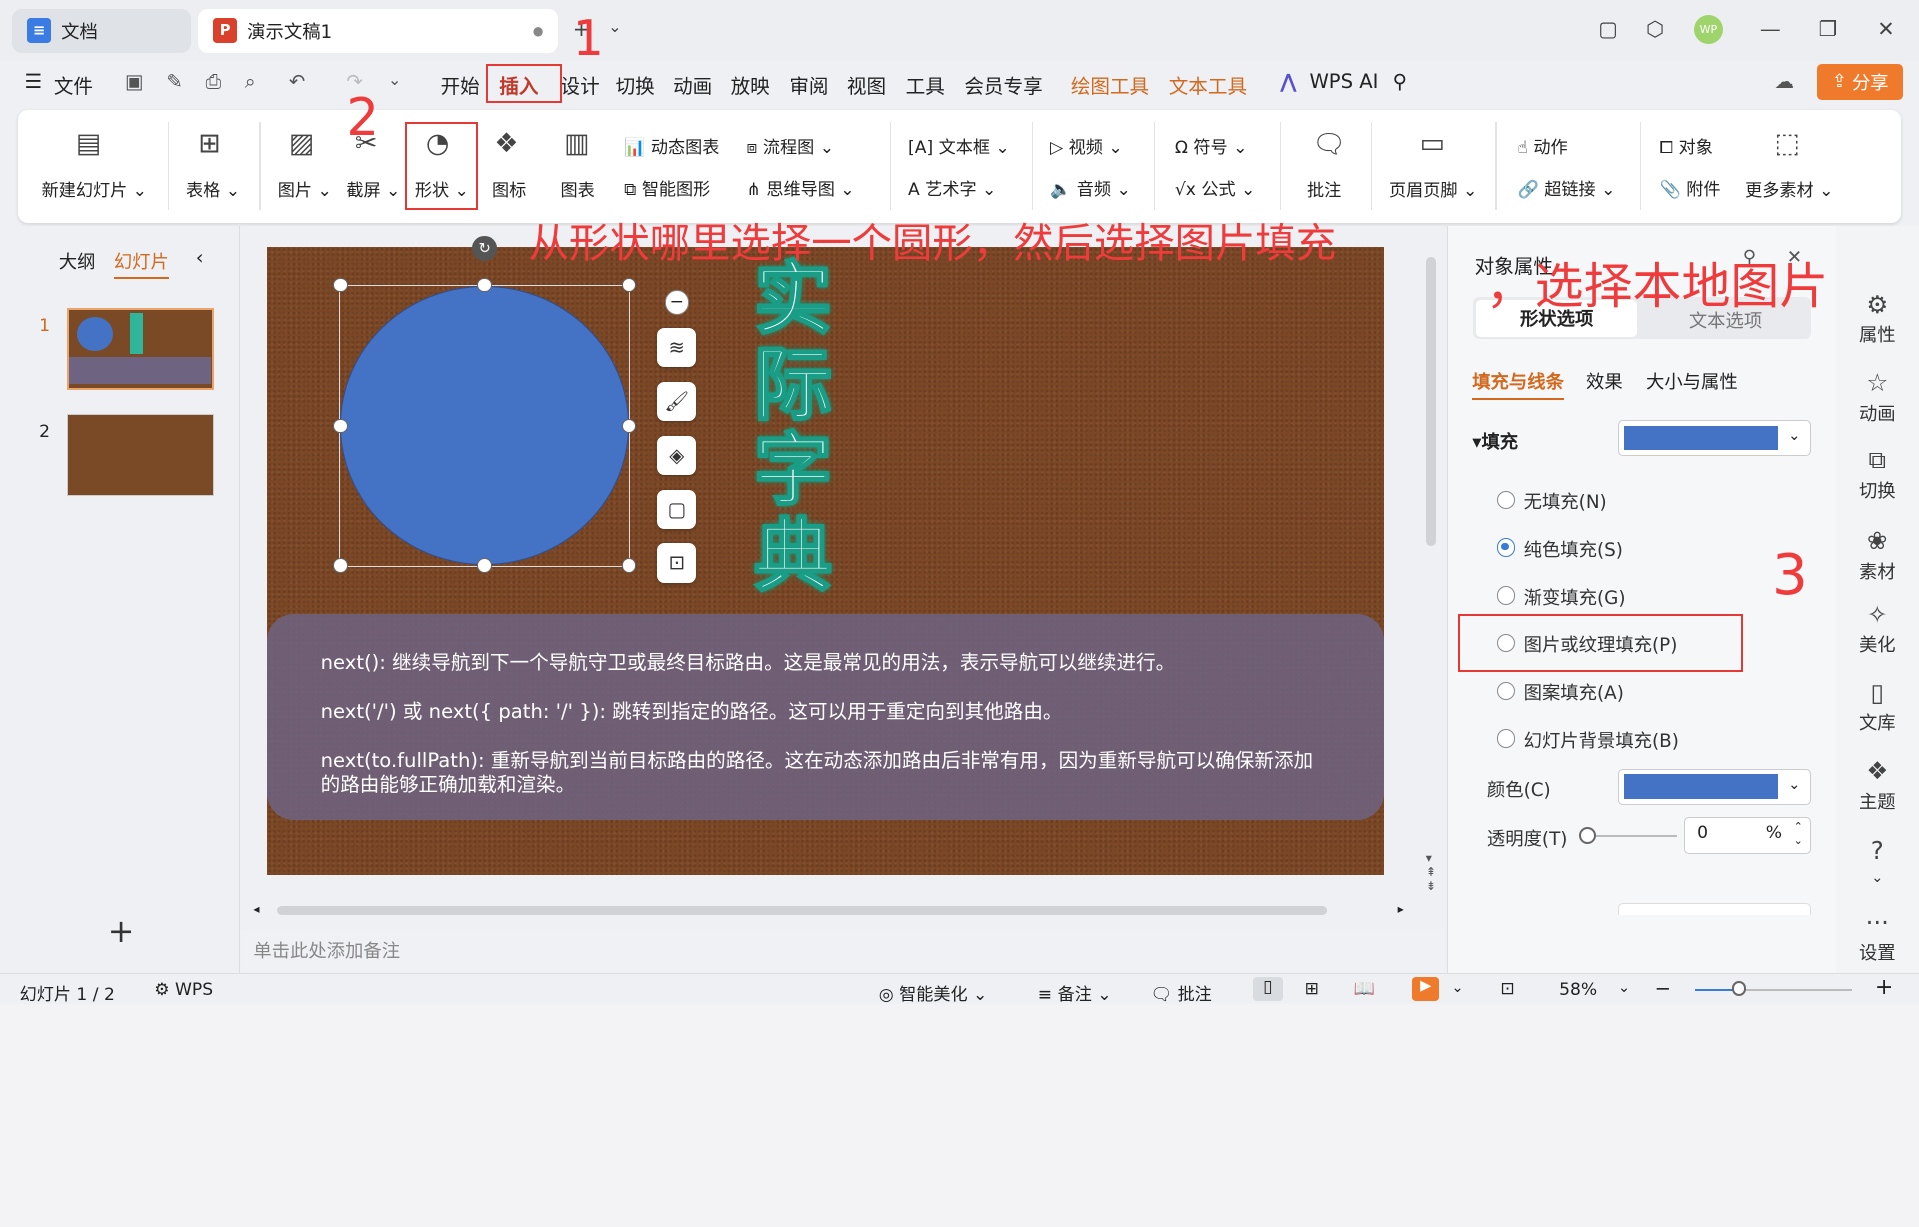  I want to click on wps-ai-icon: ⋀, so click(1288, 81).